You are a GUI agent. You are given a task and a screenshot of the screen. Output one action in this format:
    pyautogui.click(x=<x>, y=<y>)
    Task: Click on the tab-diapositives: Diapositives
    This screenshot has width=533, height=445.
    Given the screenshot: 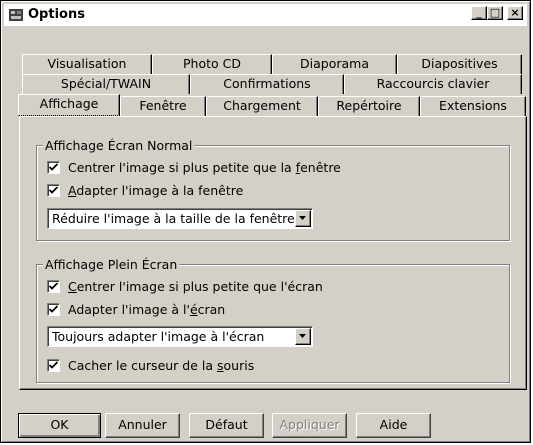 What is the action you would take?
    pyautogui.click(x=459, y=64)
    